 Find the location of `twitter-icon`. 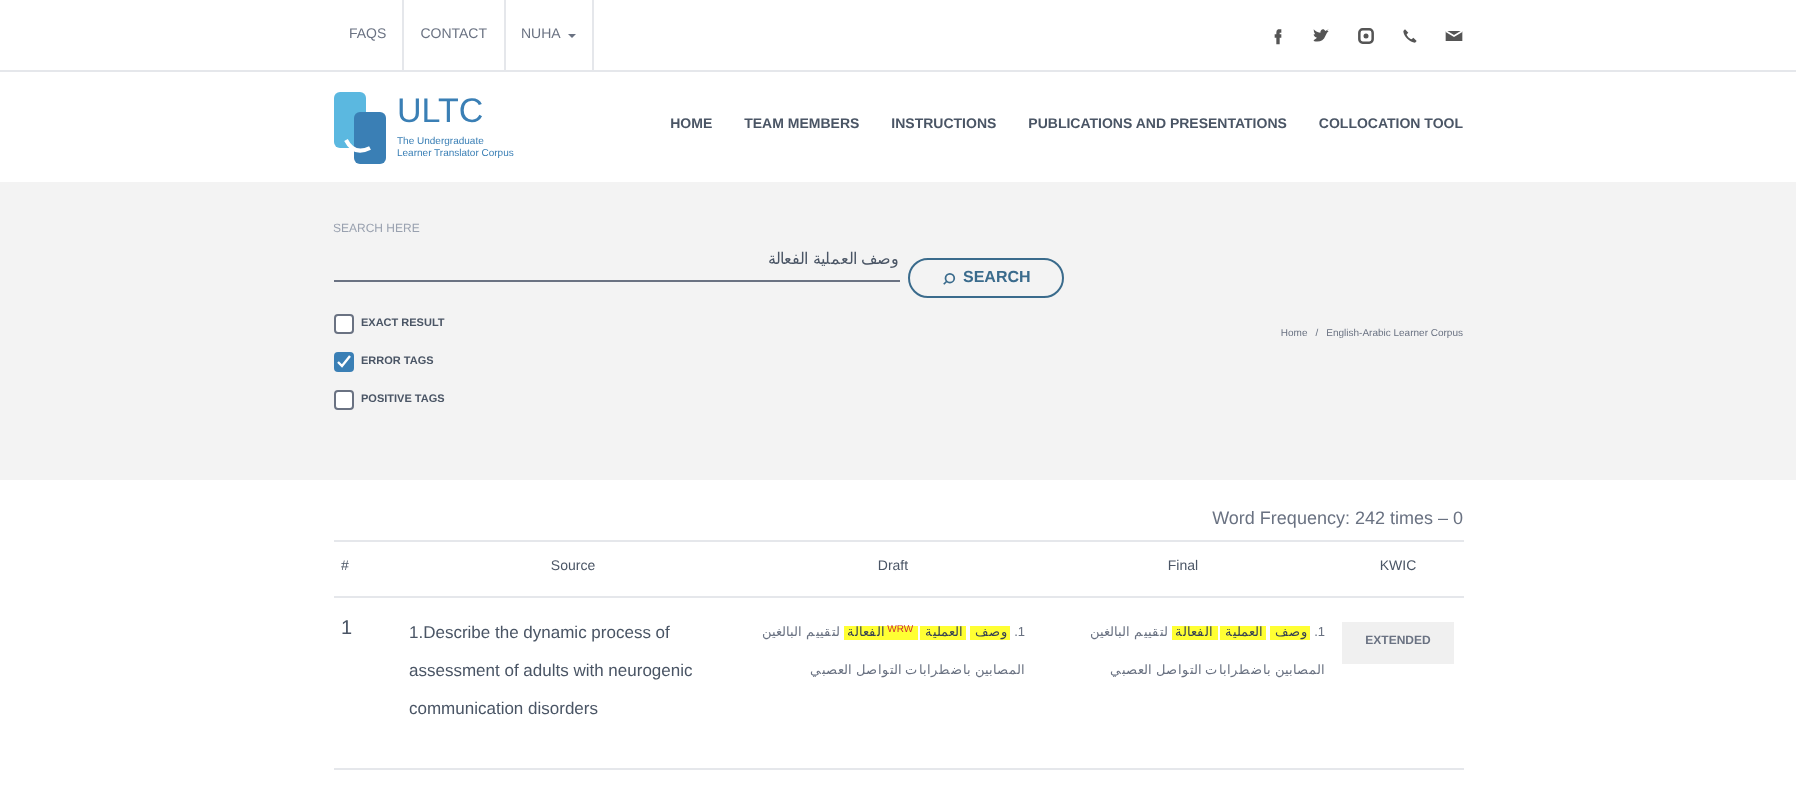

twitter-icon is located at coordinates (1321, 35).